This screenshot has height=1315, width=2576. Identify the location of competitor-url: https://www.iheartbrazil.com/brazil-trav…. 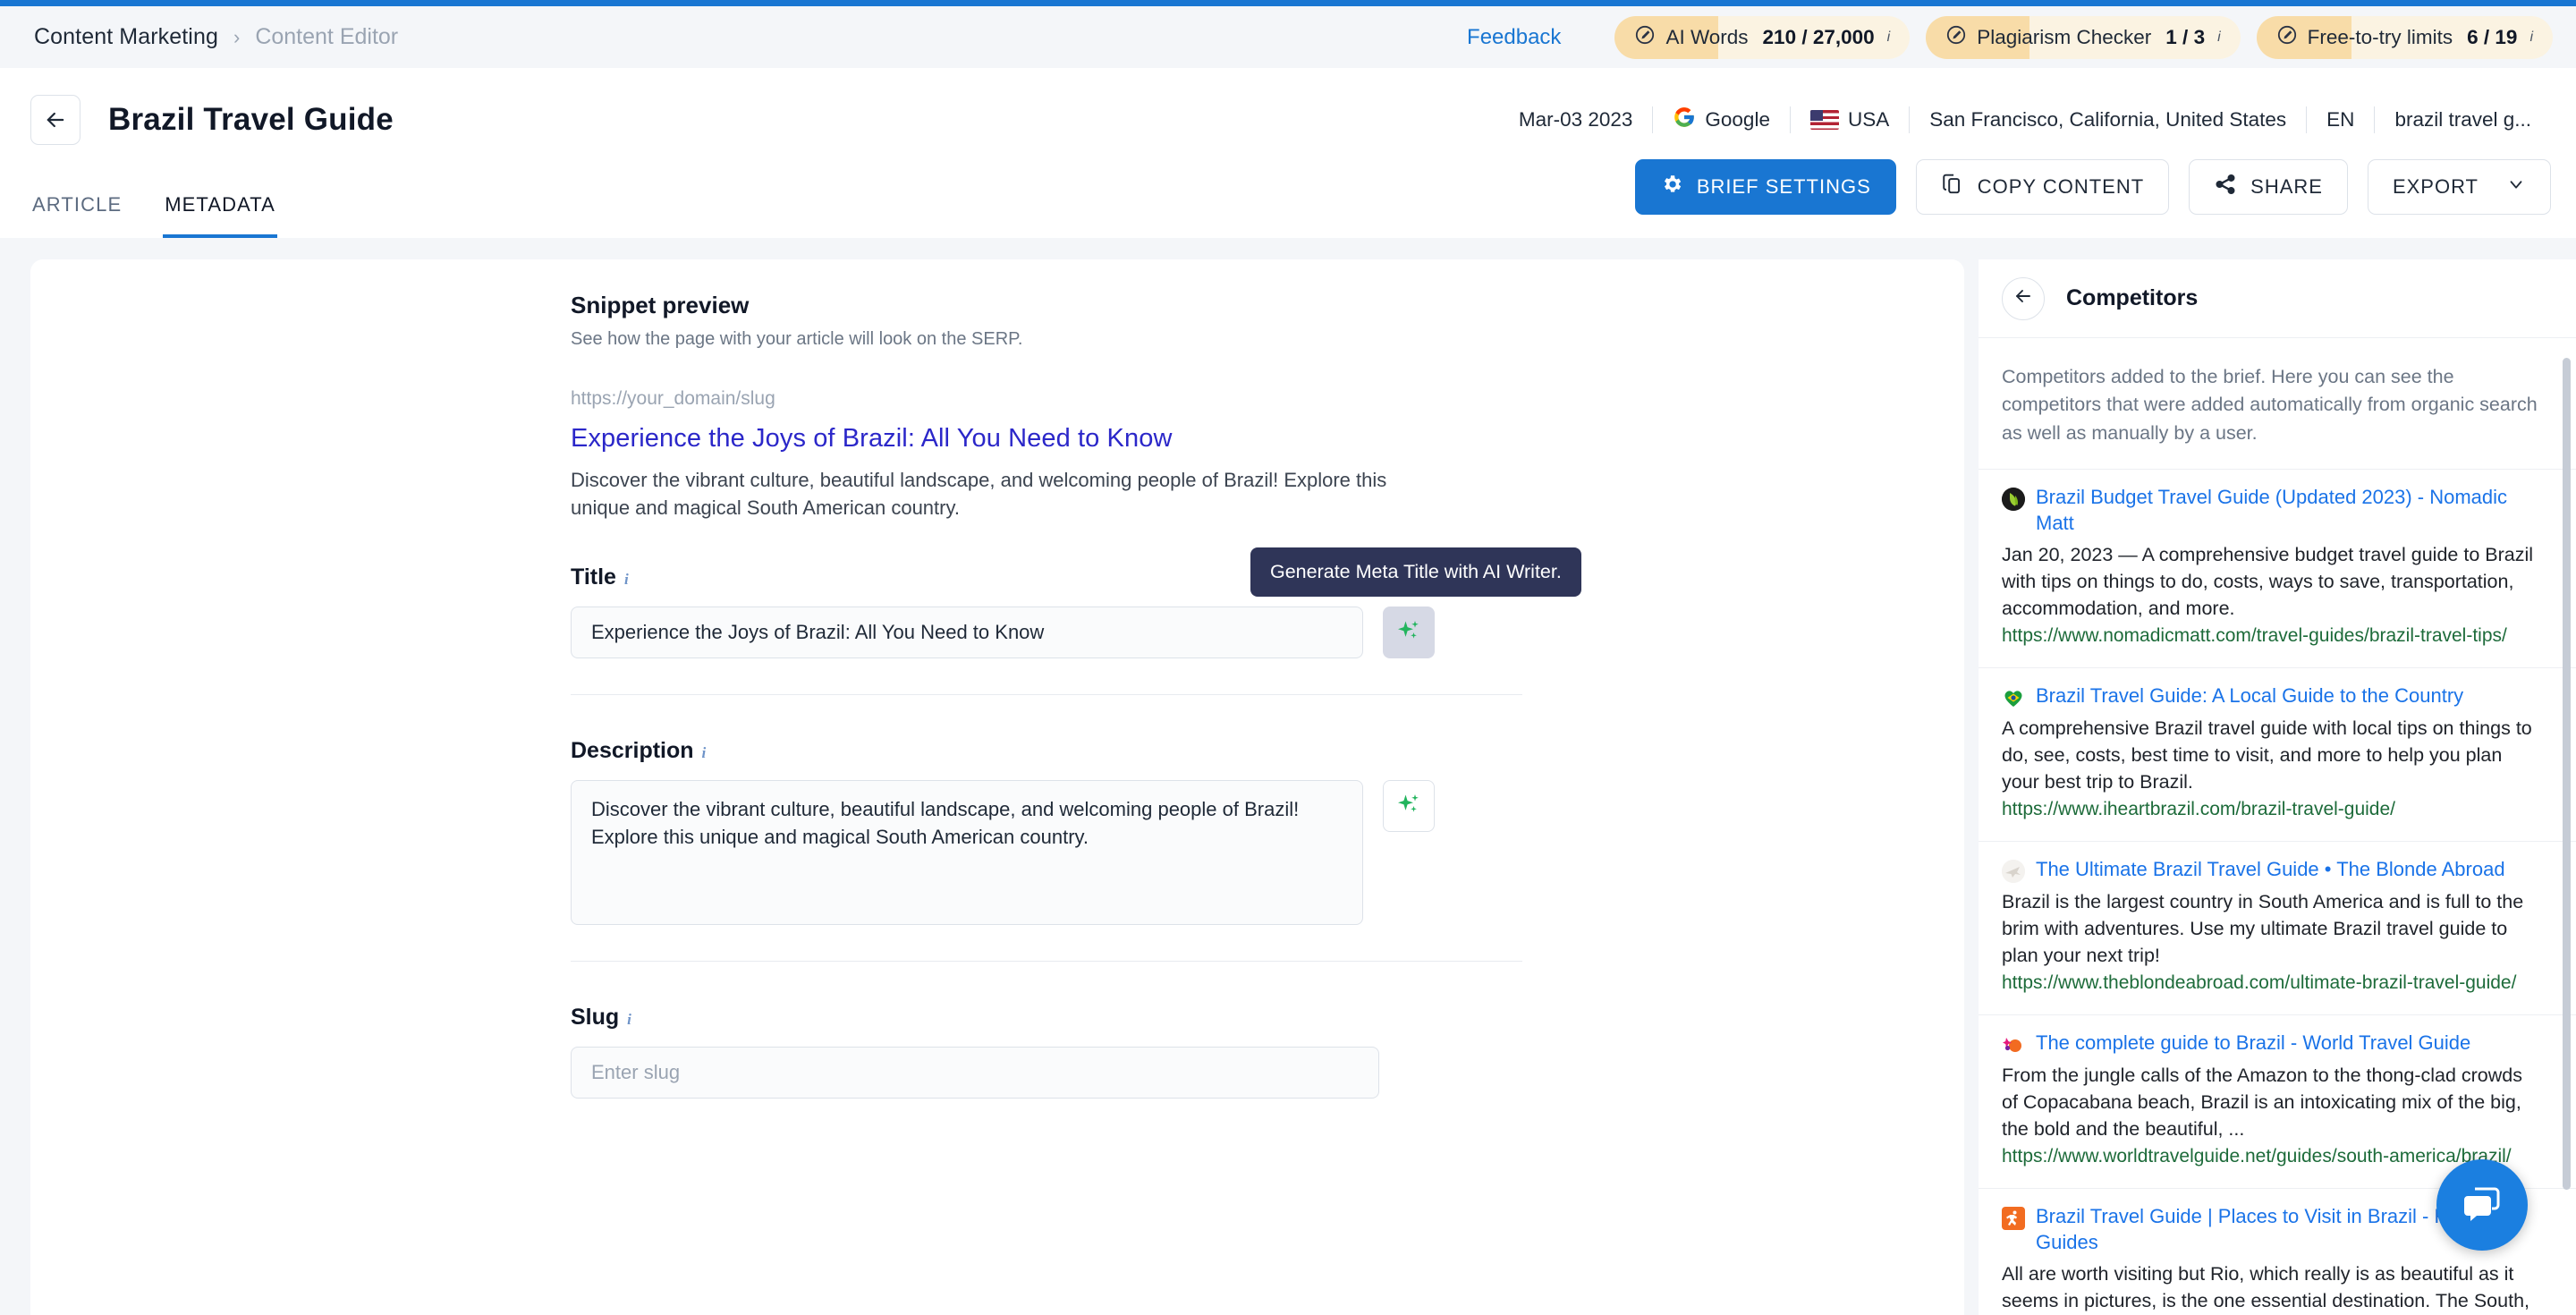
(2269, 810).